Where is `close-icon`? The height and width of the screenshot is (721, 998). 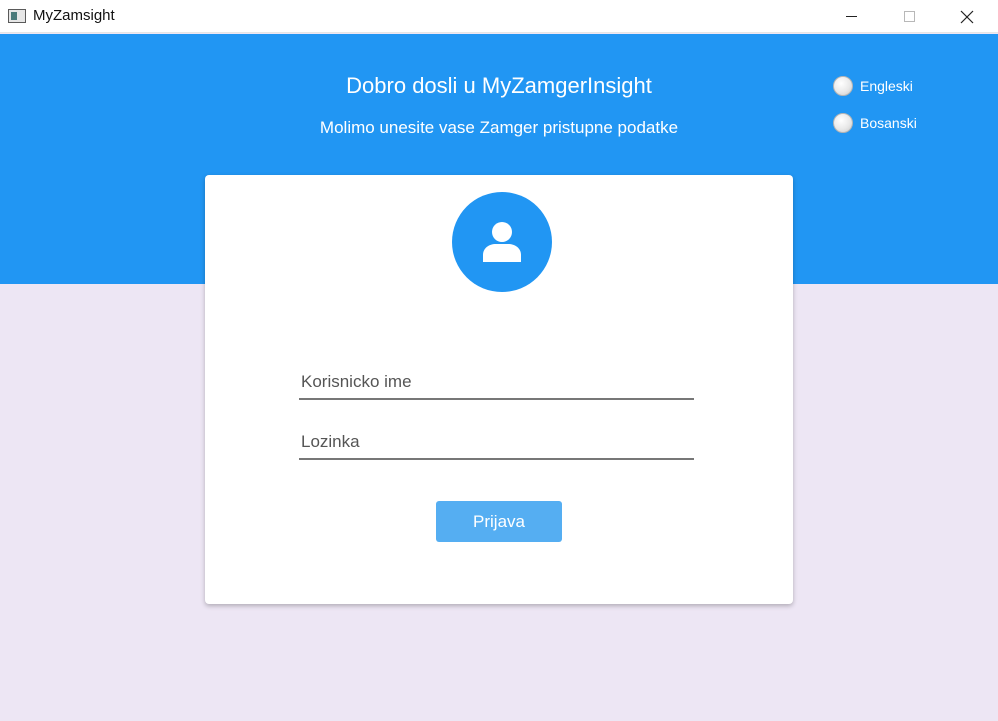 close-icon is located at coordinates (967, 16).